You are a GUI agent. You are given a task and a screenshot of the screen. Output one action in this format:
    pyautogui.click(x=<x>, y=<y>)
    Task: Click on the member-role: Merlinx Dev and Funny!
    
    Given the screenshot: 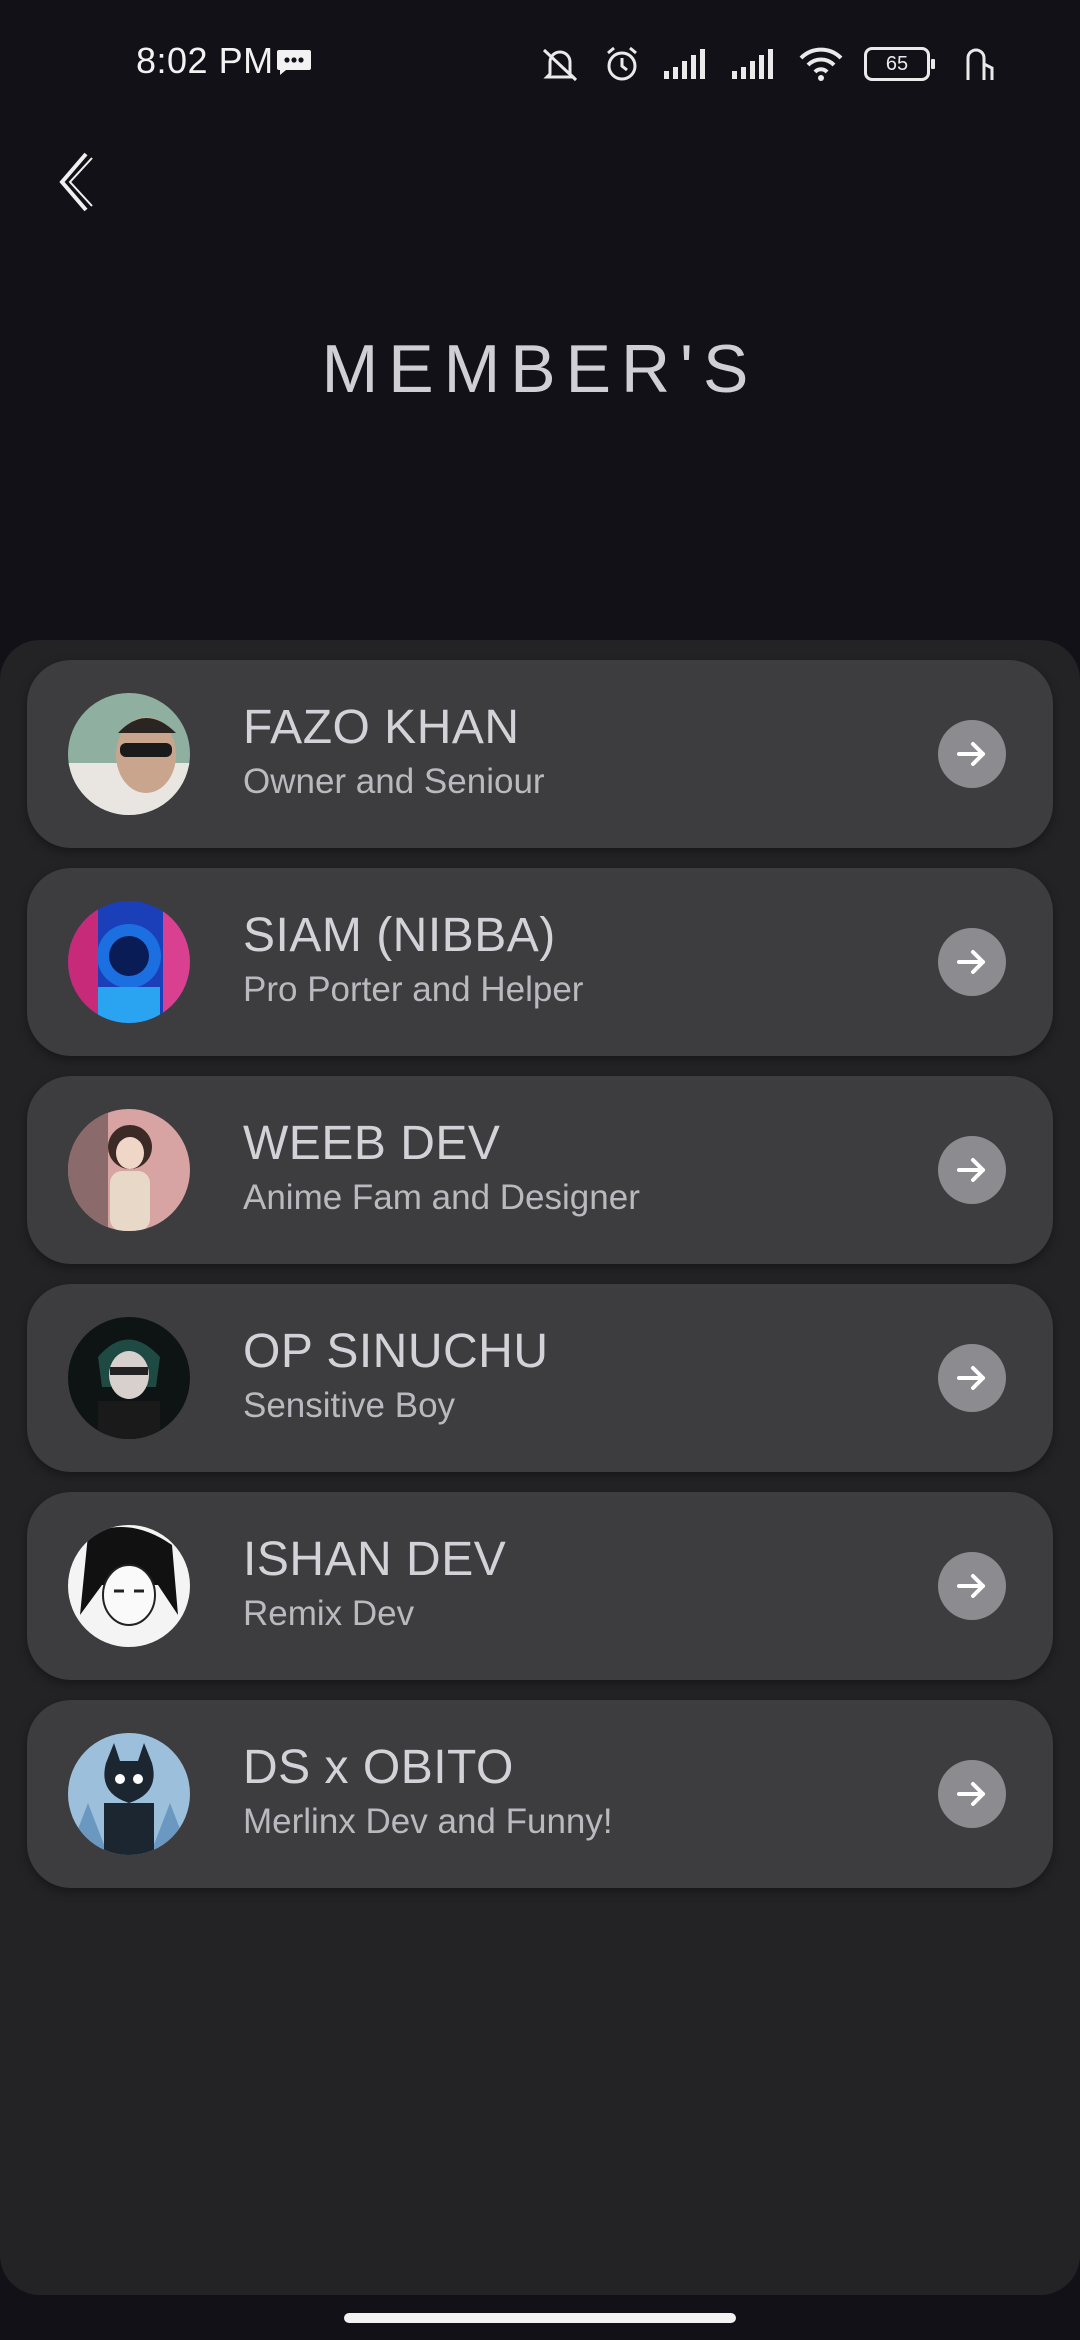 What is the action you would take?
    pyautogui.click(x=428, y=1821)
    